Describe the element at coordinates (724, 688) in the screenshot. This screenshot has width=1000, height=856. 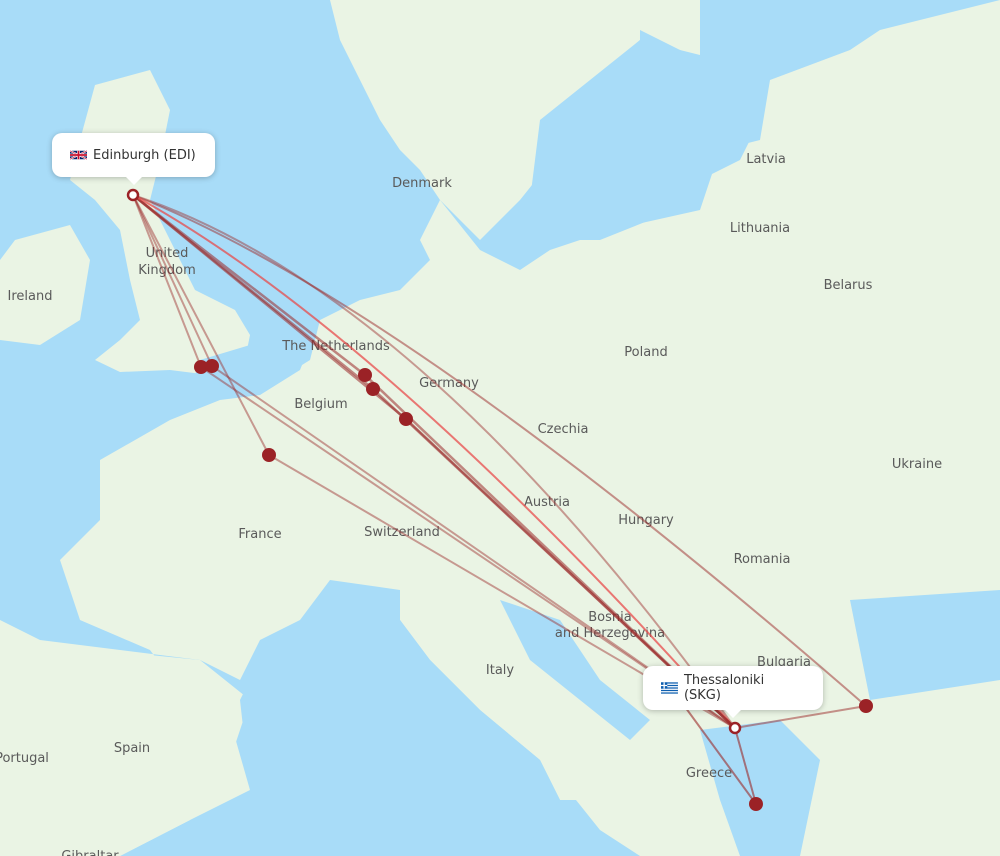
I see `destination-city-label: Thessaloniki (SKG)` at that location.